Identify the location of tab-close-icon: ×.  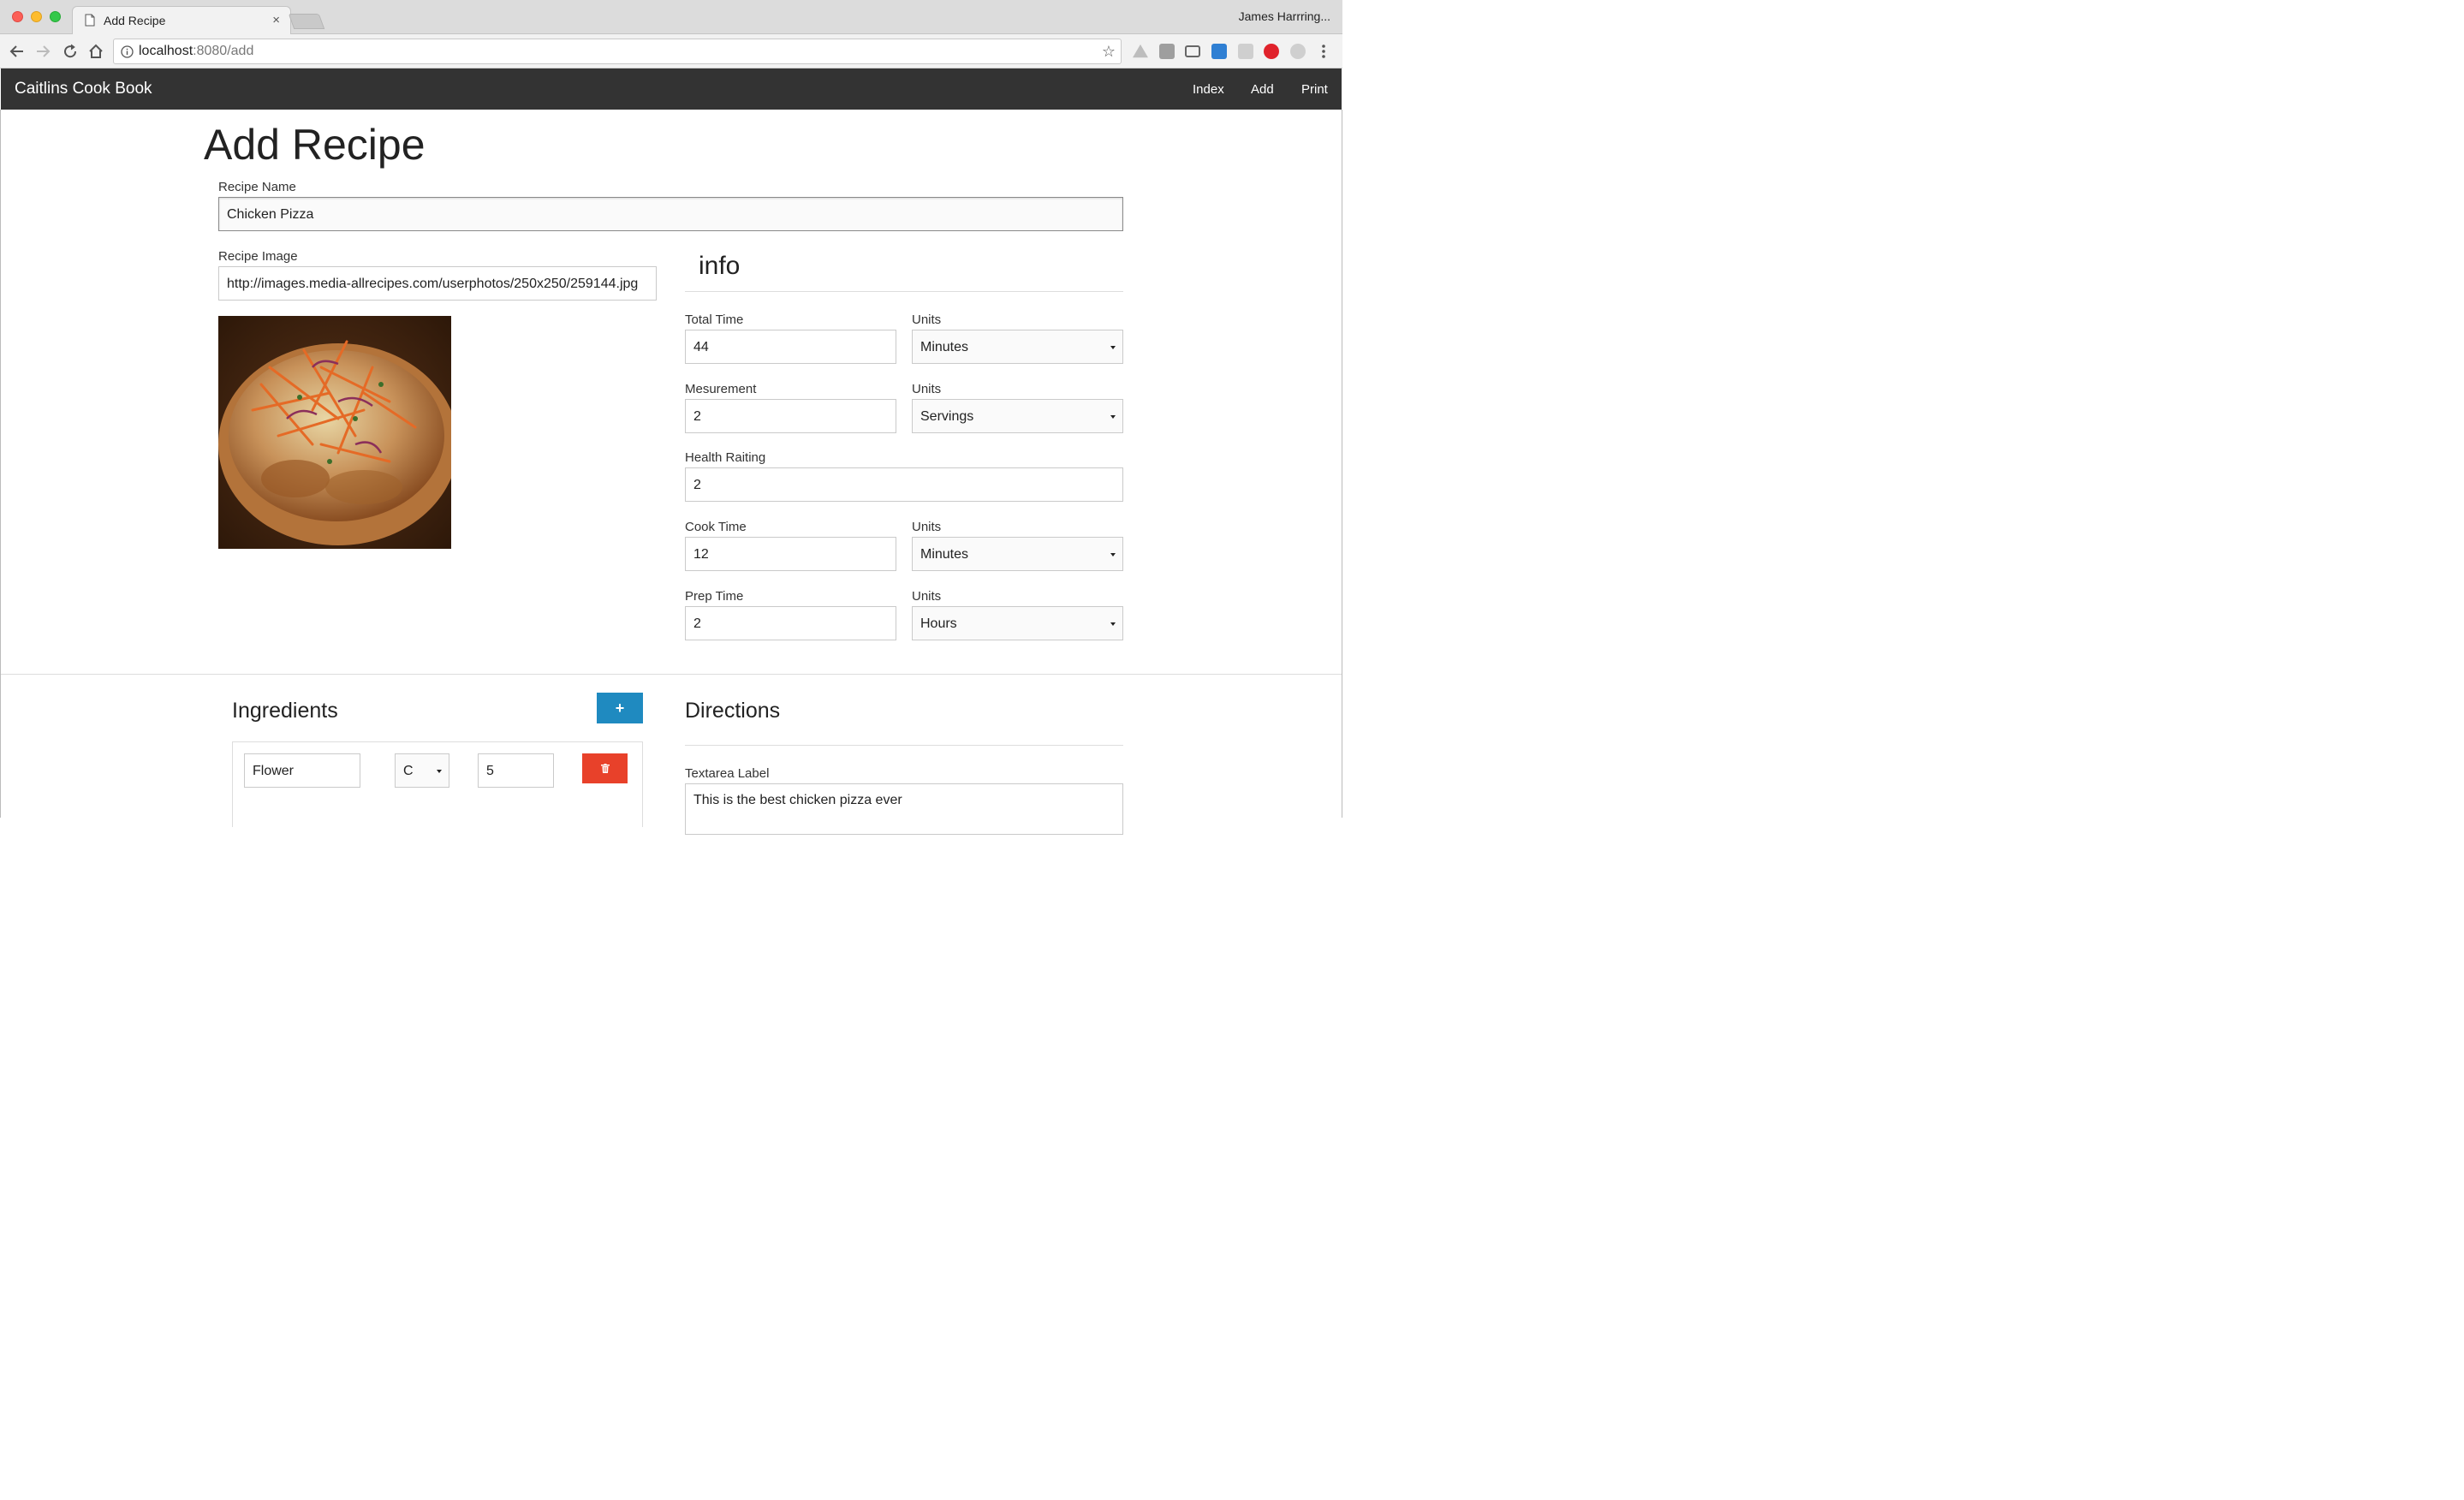
(276, 20).